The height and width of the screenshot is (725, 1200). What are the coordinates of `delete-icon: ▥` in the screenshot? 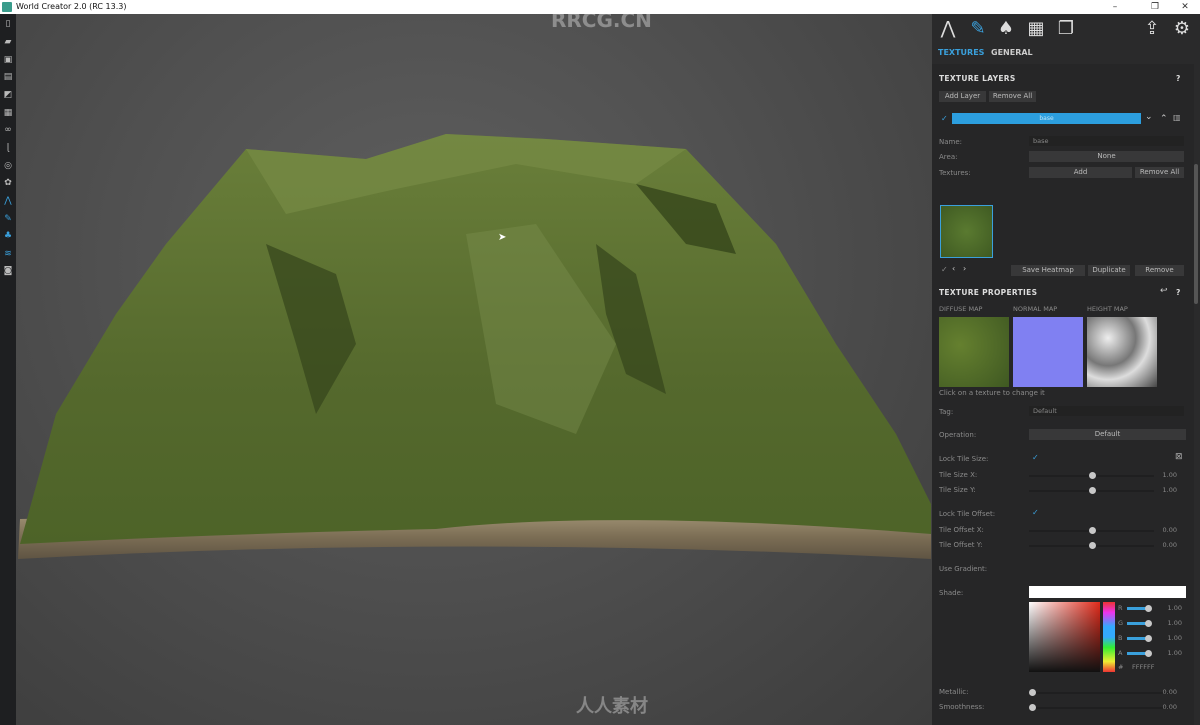 It's located at (1177, 117).